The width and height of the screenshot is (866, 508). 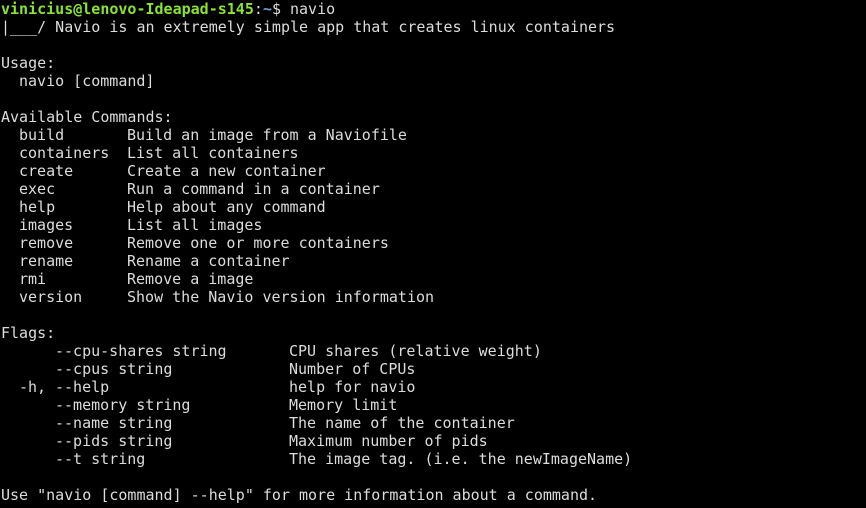 What do you see at coordinates (51, 297) in the screenshot?
I see `command-name: version` at bounding box center [51, 297].